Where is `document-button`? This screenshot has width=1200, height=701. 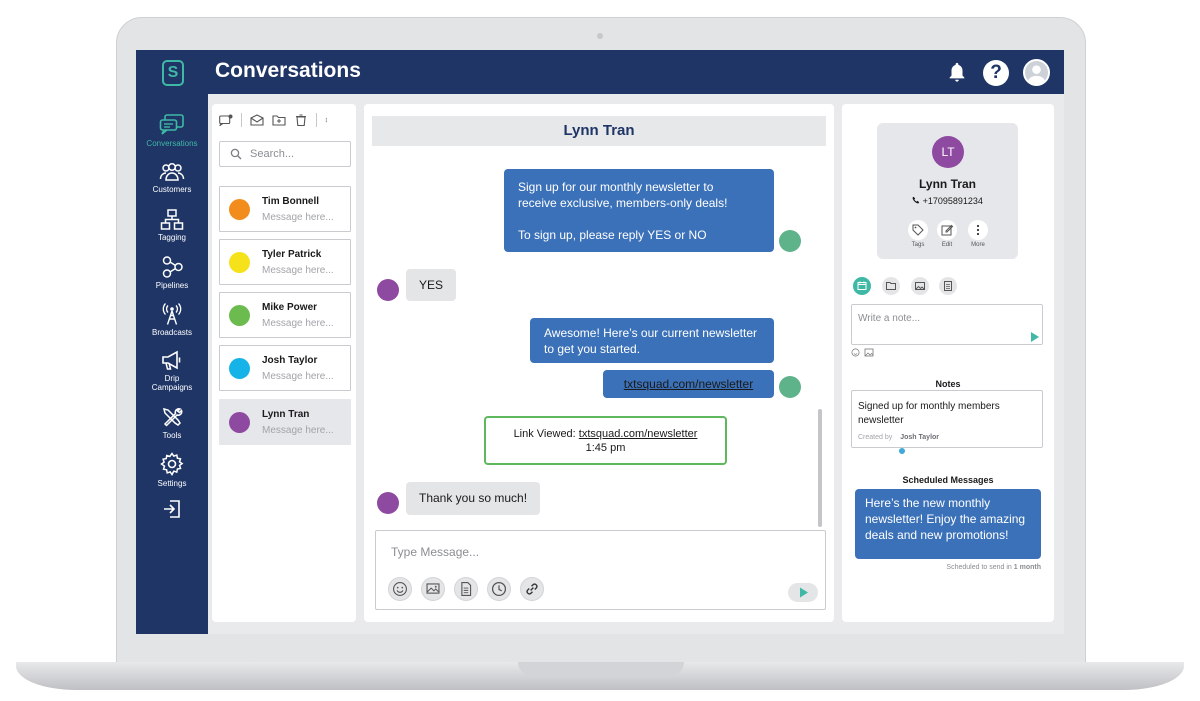 document-button is located at coordinates (466, 589).